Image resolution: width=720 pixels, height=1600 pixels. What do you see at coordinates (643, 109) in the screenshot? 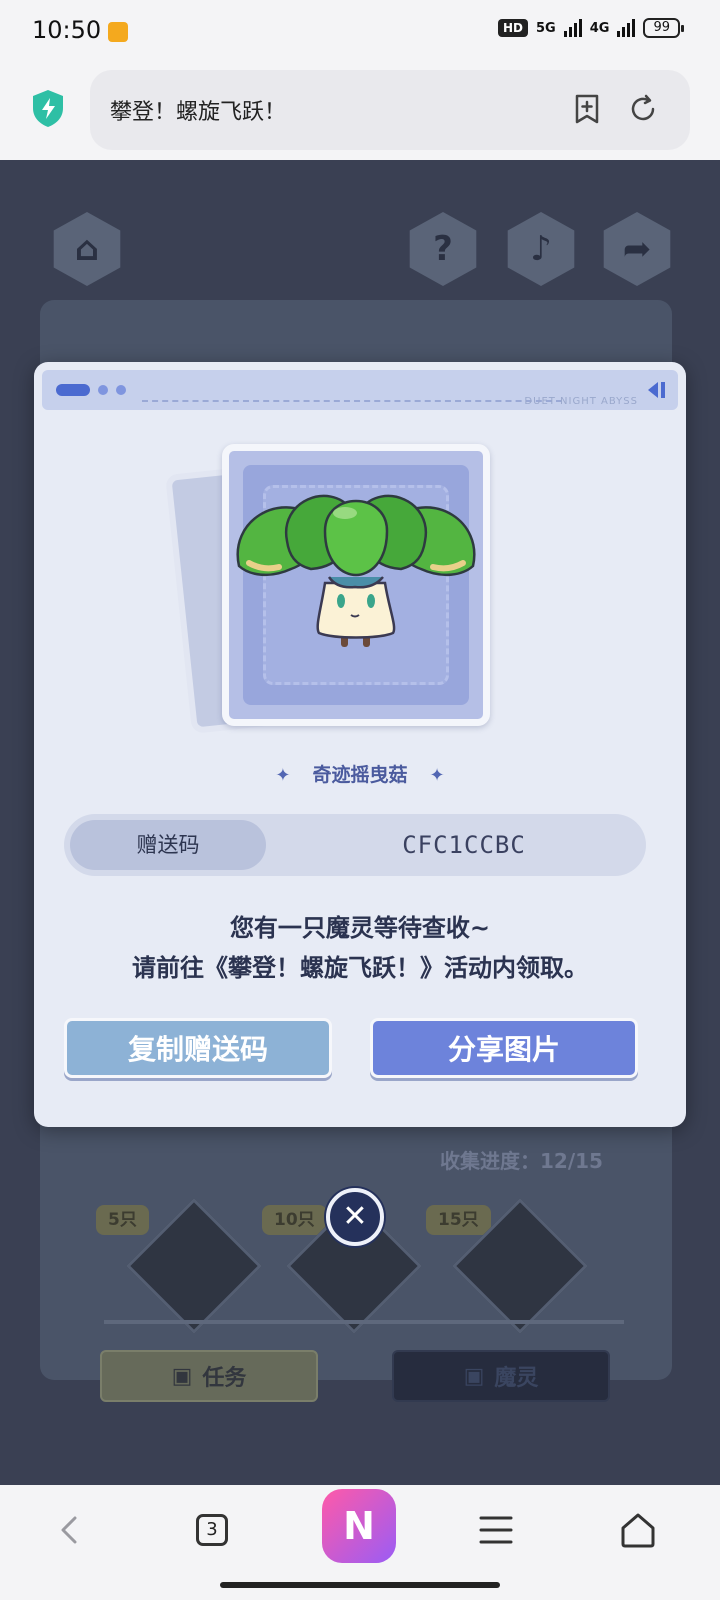
I see `reload-icon` at bounding box center [643, 109].